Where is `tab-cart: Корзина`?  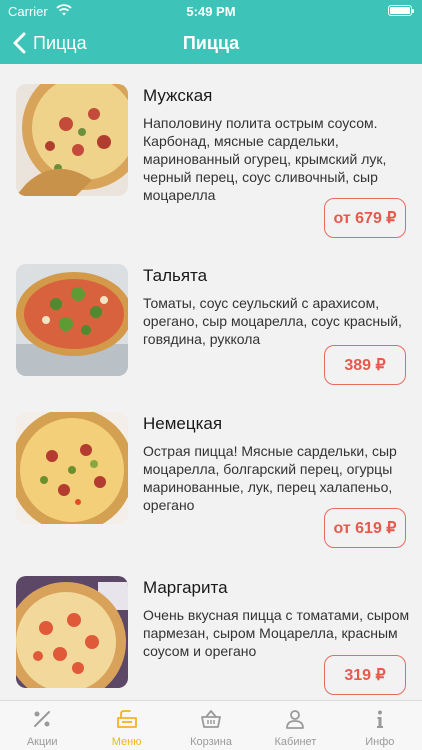
tab-cart: Корзина is located at coordinates (211, 725).